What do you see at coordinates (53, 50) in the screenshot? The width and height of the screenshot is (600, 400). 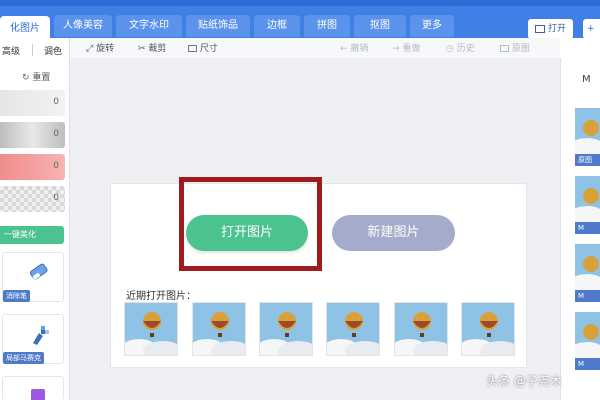 I see `tab-tone: 调色` at bounding box center [53, 50].